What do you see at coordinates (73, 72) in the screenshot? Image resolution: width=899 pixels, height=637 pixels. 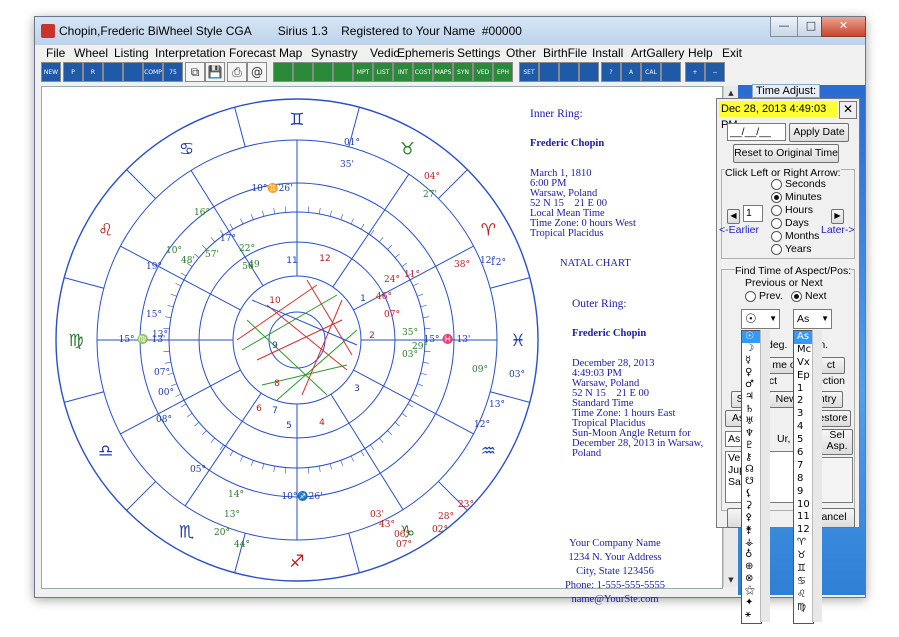 I see `print-chart-icon: P` at bounding box center [73, 72].